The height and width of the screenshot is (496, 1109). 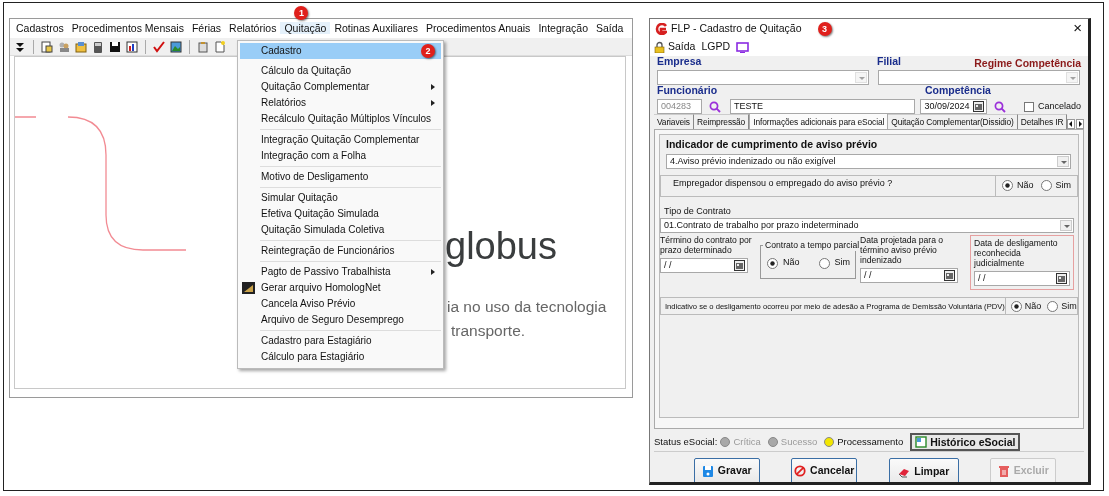 I want to click on folder-icon, so click(x=81, y=46).